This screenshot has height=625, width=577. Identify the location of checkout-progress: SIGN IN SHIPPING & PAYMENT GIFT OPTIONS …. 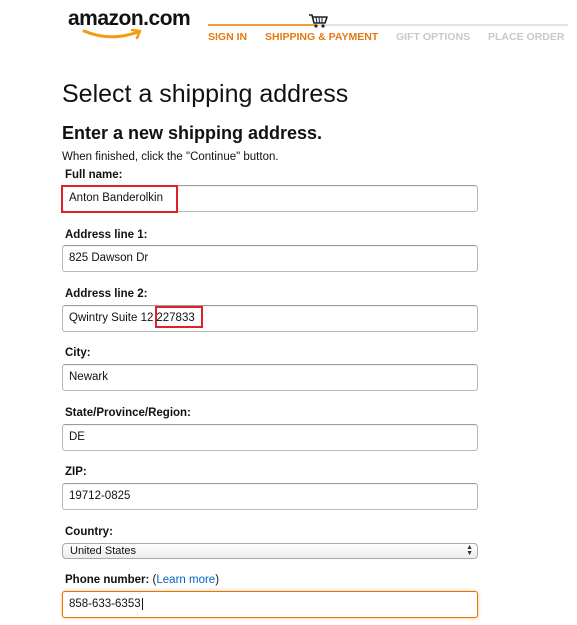
(388, 31).